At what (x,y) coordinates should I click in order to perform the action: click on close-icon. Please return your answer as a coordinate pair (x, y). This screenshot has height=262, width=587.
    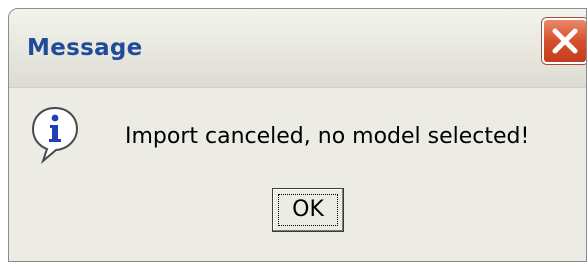
    Looking at the image, I should click on (565, 41).